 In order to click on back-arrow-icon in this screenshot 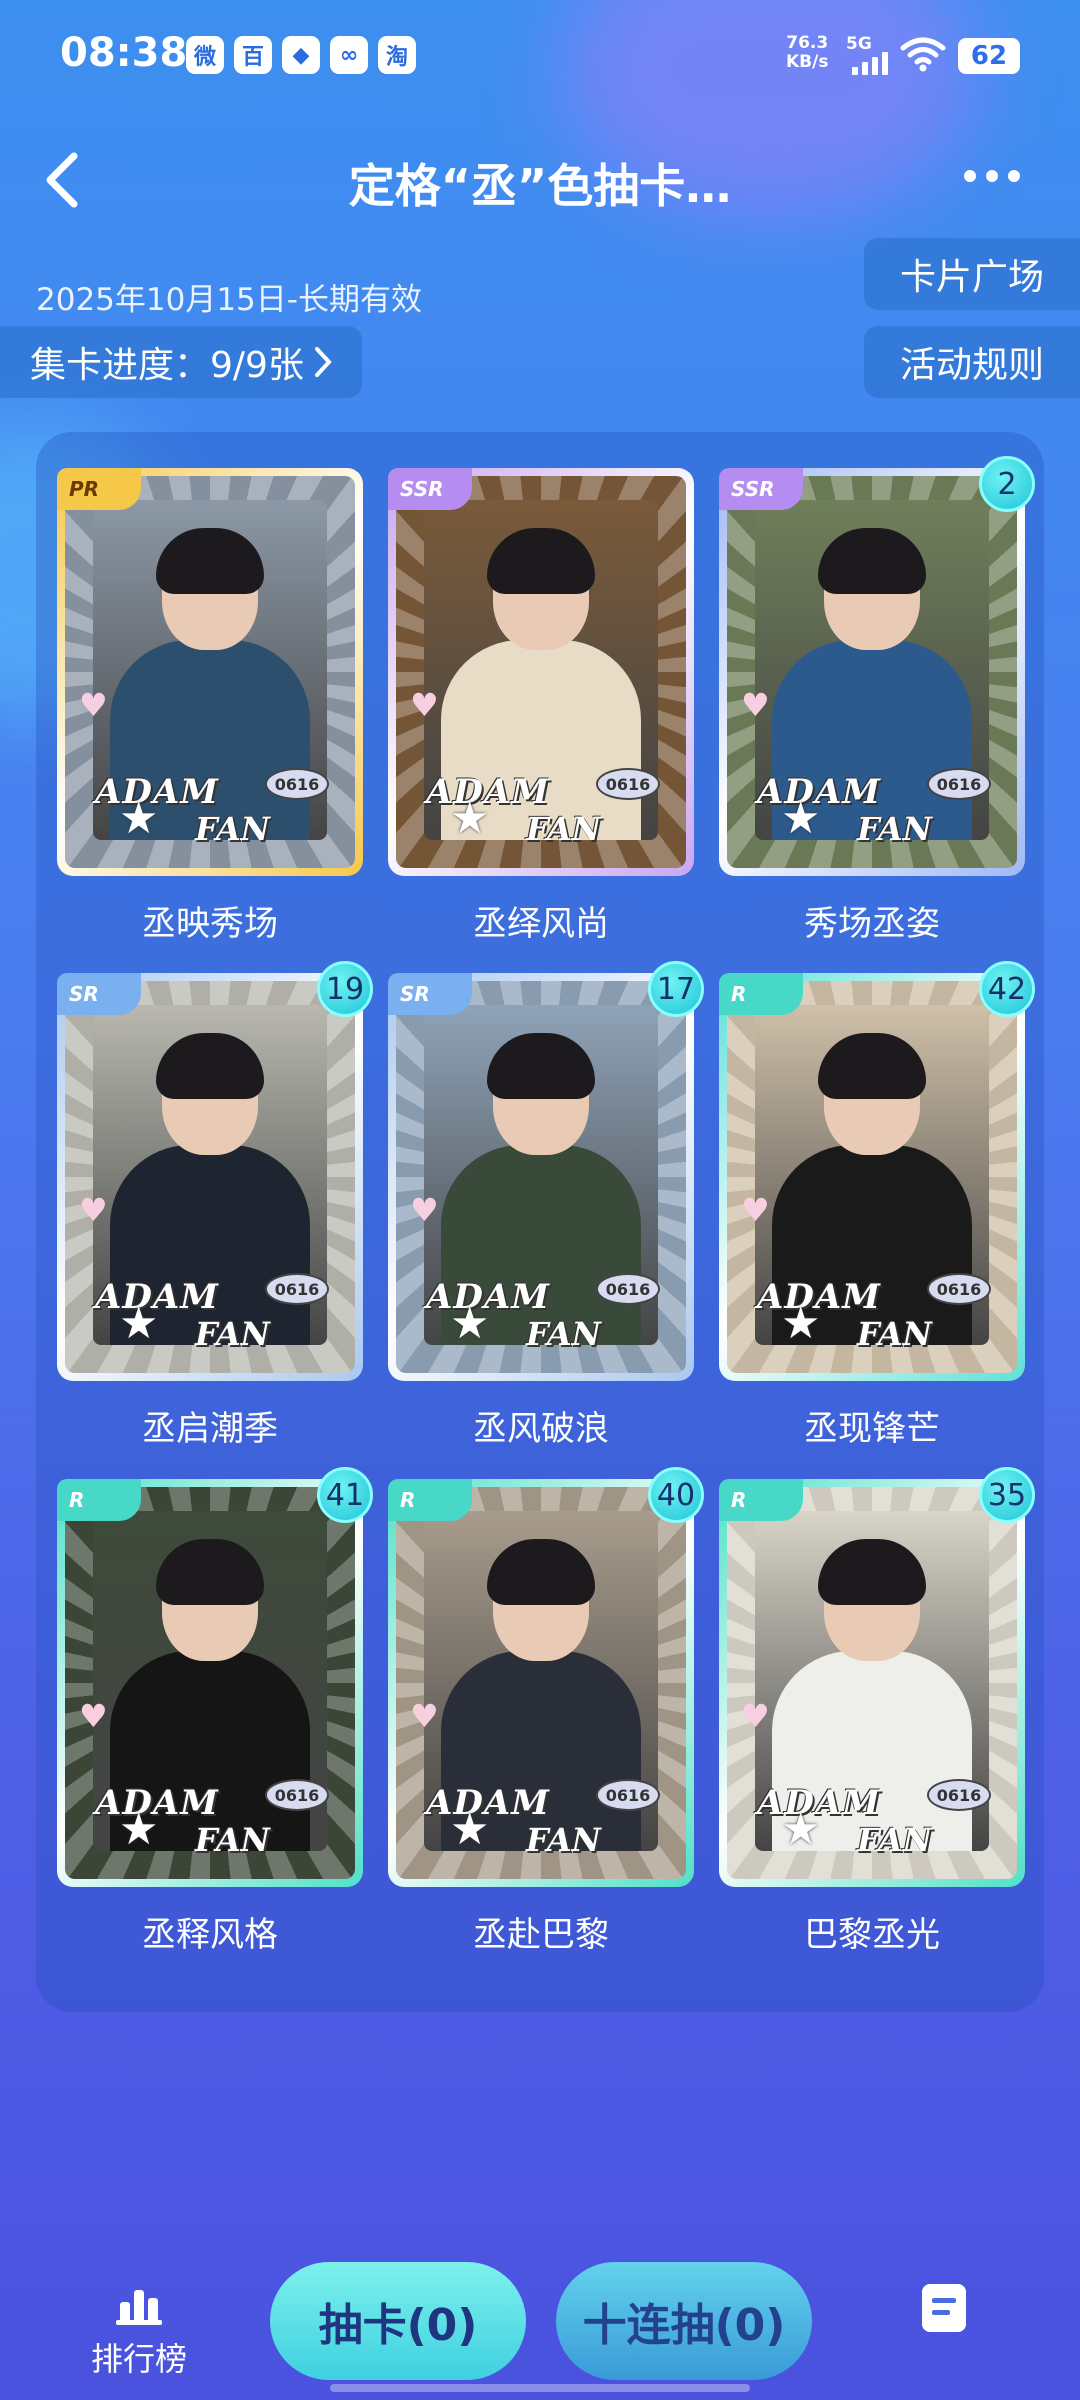, I will do `click(66, 180)`.